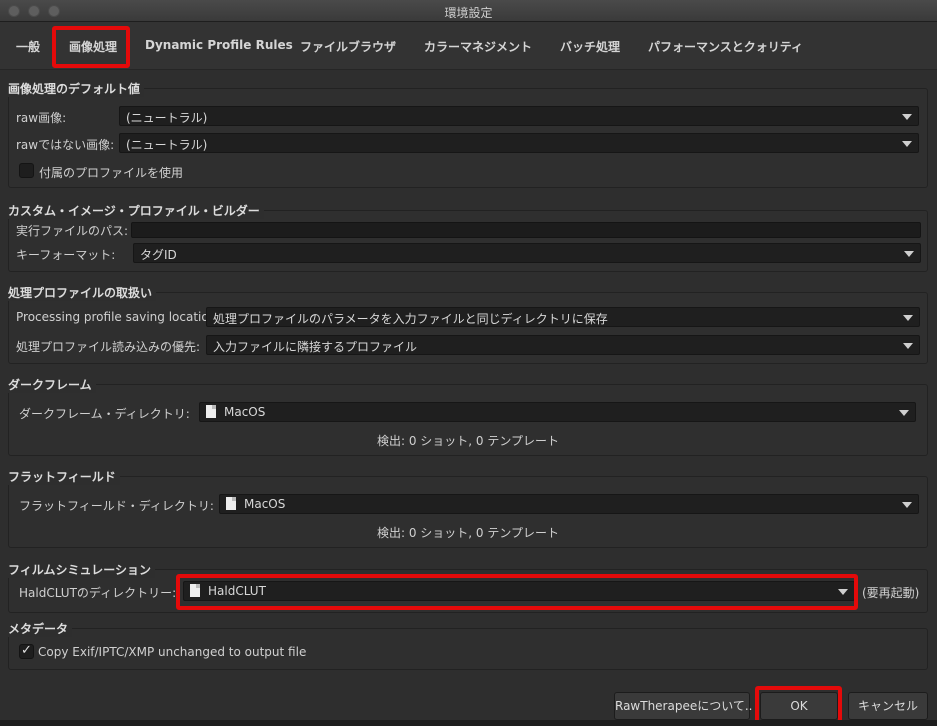 The image size is (937, 726). Describe the element at coordinates (590, 46) in the screenshot. I see `tab-batch-processing: バッチ処理` at that location.